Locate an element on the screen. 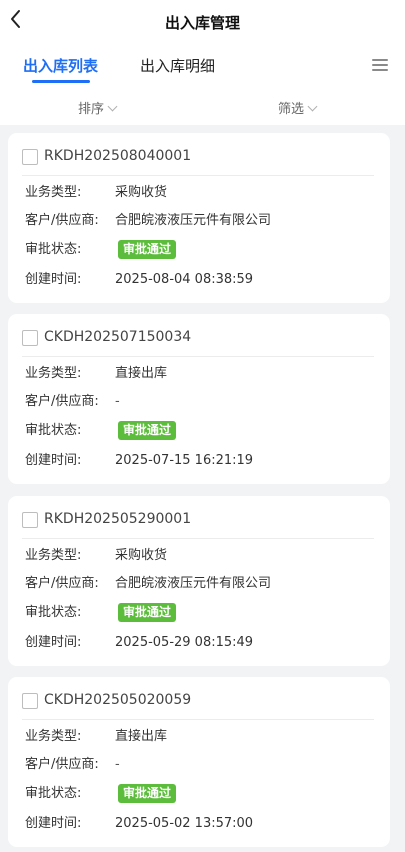  created-time-value: 2025-05-02 13:57:00 is located at coordinates (184, 823).